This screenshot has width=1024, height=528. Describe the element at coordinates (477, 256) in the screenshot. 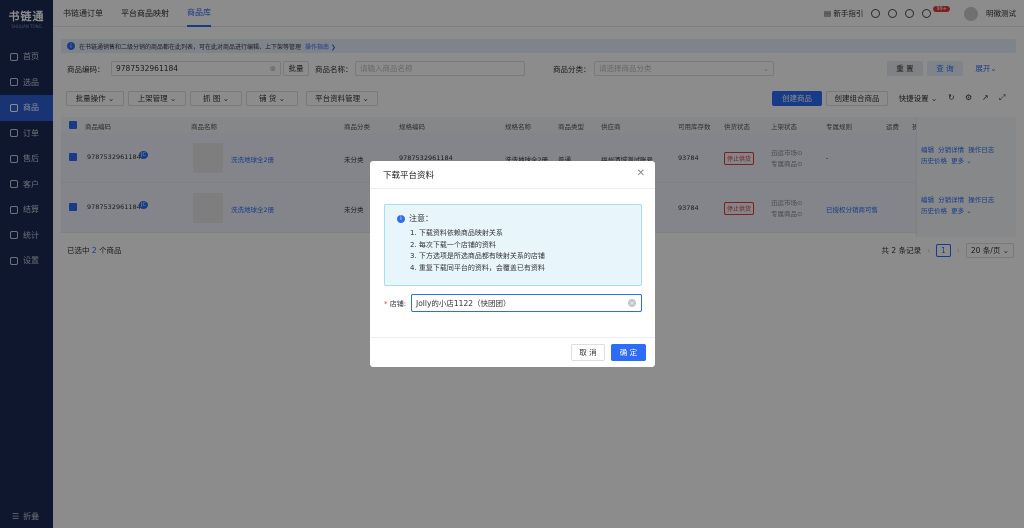

I see `notice-item: 3. 下方选项是所选商品都有映射关系的店铺` at that location.